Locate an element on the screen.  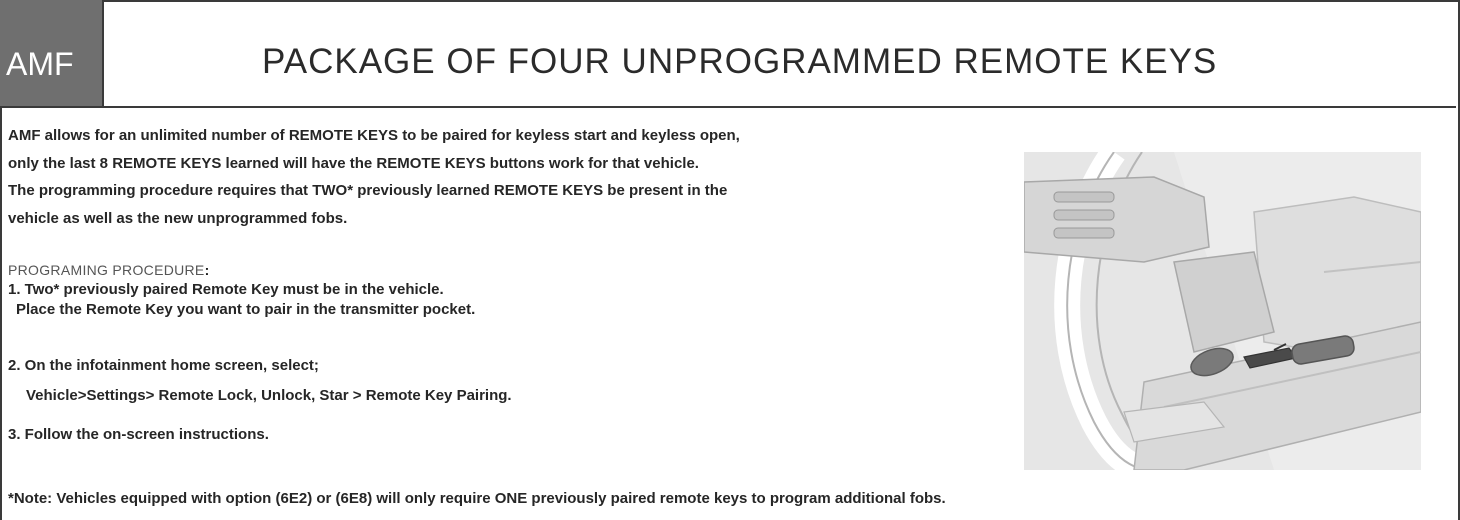
code-box: AMF is located at coordinates (52, 53).